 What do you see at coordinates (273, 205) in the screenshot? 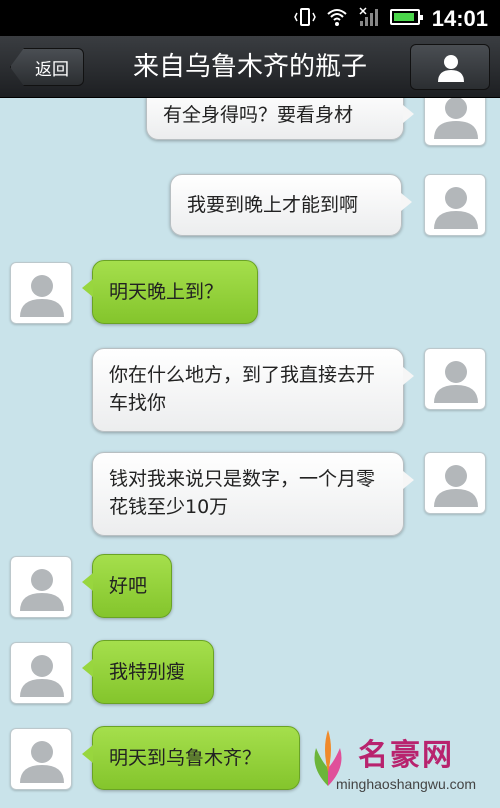
I see `message-text: 我要到晚上才能到啊` at bounding box center [273, 205].